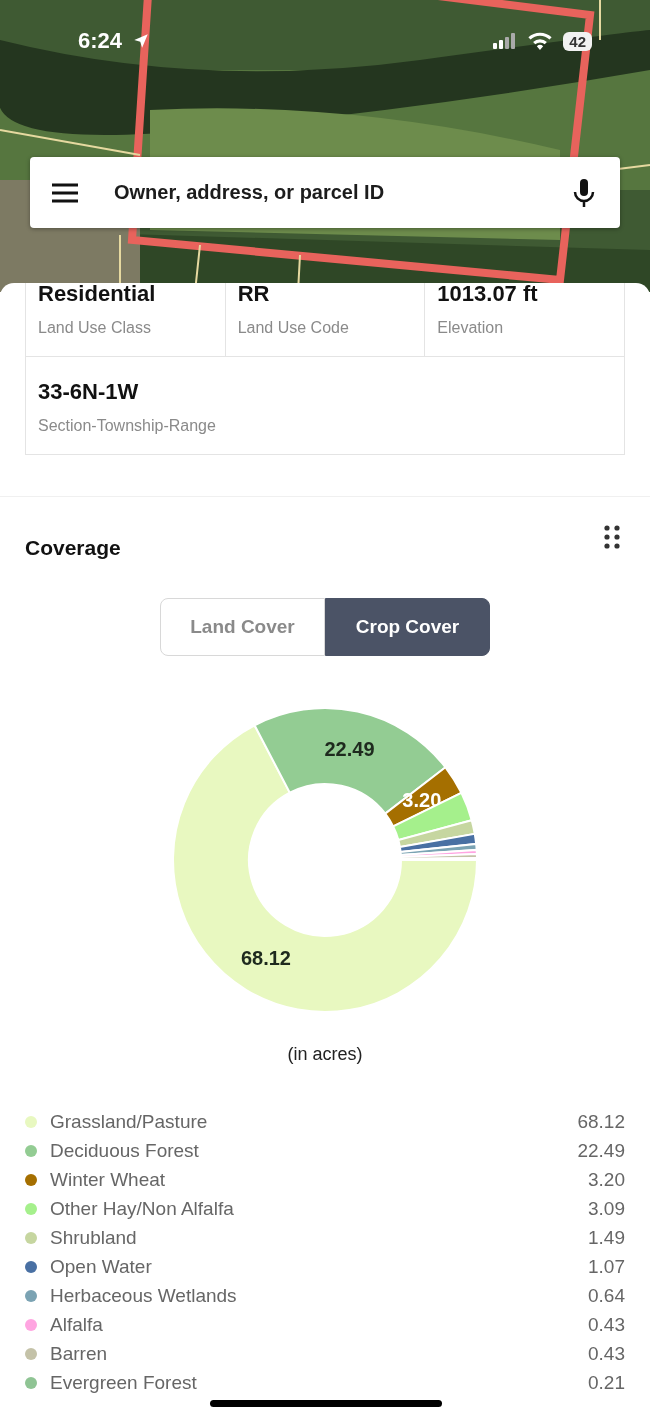 This screenshot has height=1410, width=650. Describe the element at coordinates (606, 1266) in the screenshot. I see `legend-value: 1.07` at that location.